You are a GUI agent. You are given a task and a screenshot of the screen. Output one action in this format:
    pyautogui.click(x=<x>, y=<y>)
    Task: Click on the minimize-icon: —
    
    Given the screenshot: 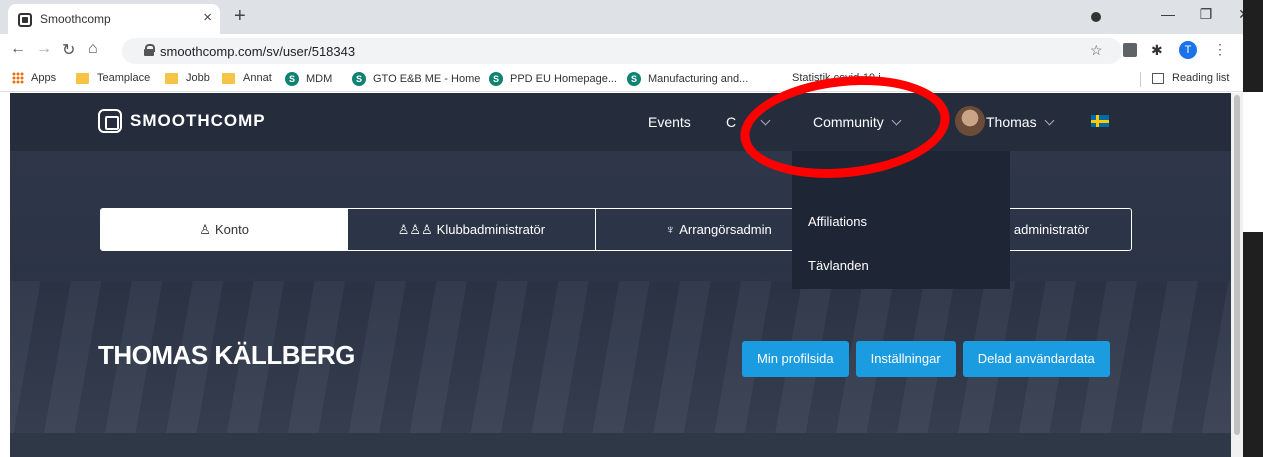 What is the action you would take?
    pyautogui.click(x=1168, y=17)
    